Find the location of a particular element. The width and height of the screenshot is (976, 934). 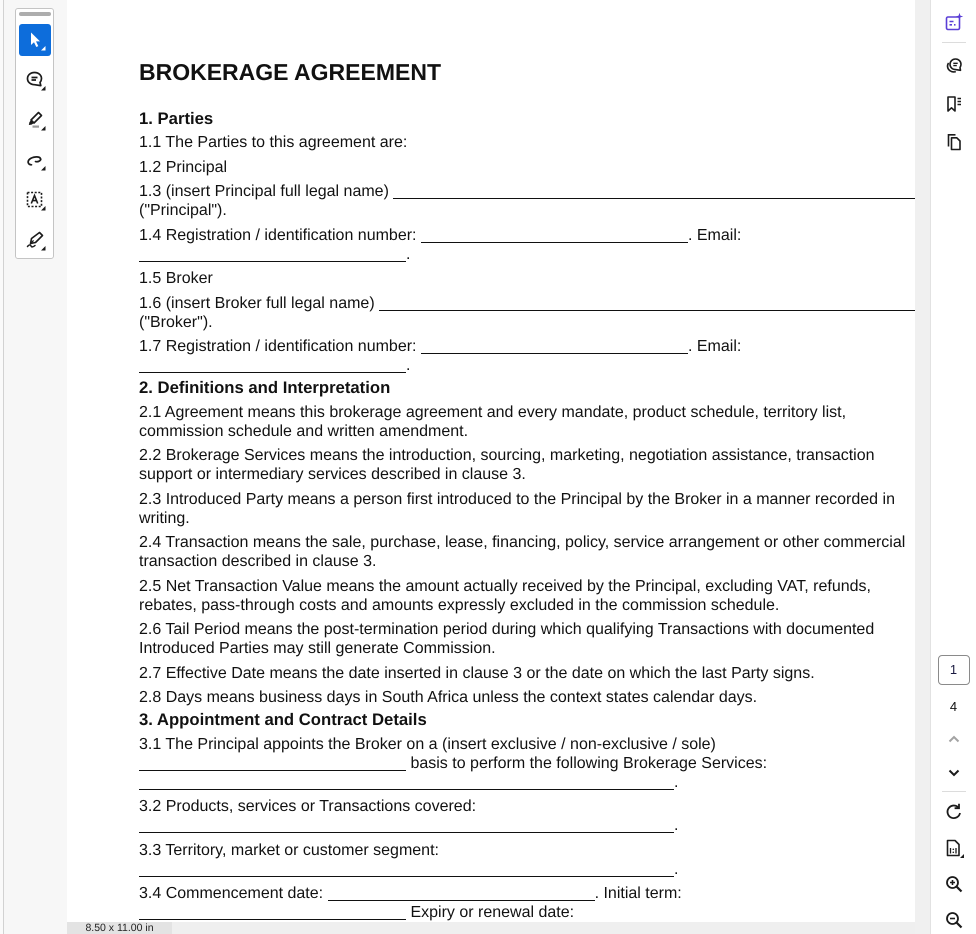

document-title: BROKERAGE AGREEMENT is located at coordinates (290, 72).